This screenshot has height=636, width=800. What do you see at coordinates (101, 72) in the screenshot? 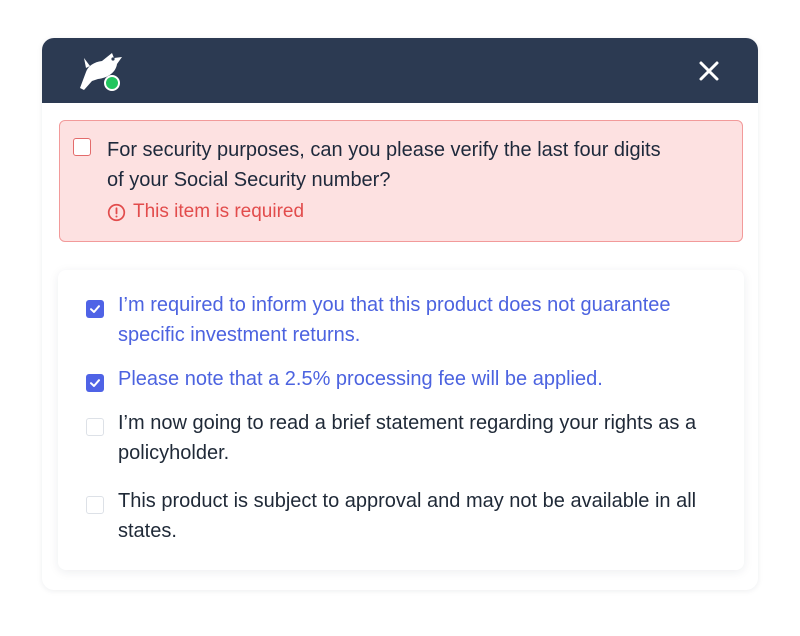
I see `bird-logo-icon` at bounding box center [101, 72].